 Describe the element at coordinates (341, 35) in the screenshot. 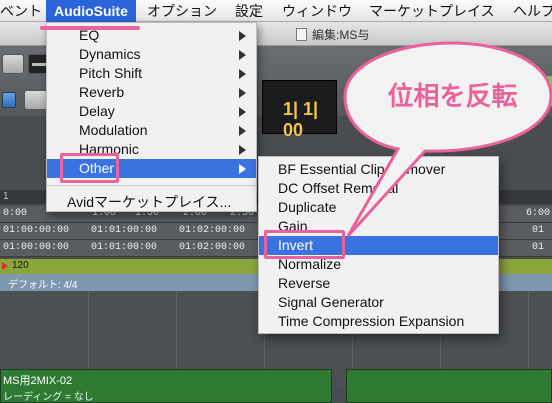

I see `window-title: 編集:MS与` at that location.